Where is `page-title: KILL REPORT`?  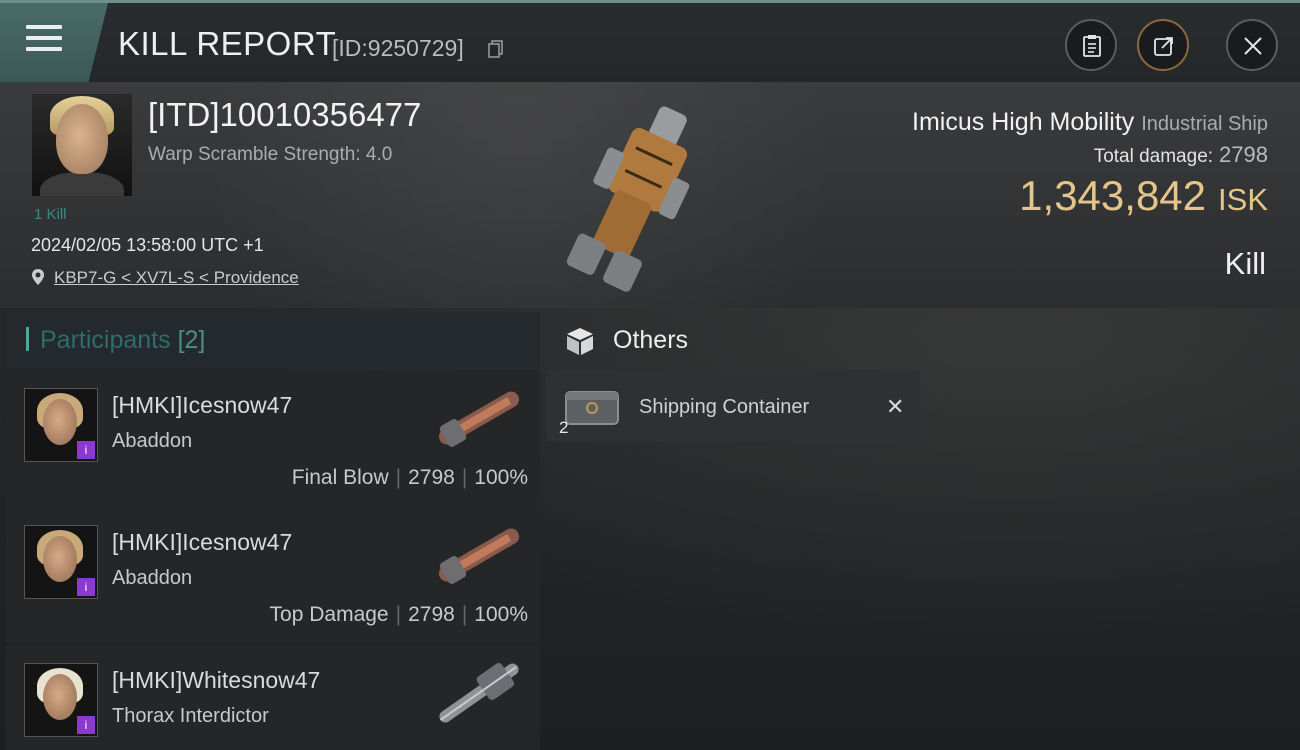 page-title: KILL REPORT is located at coordinates (227, 43).